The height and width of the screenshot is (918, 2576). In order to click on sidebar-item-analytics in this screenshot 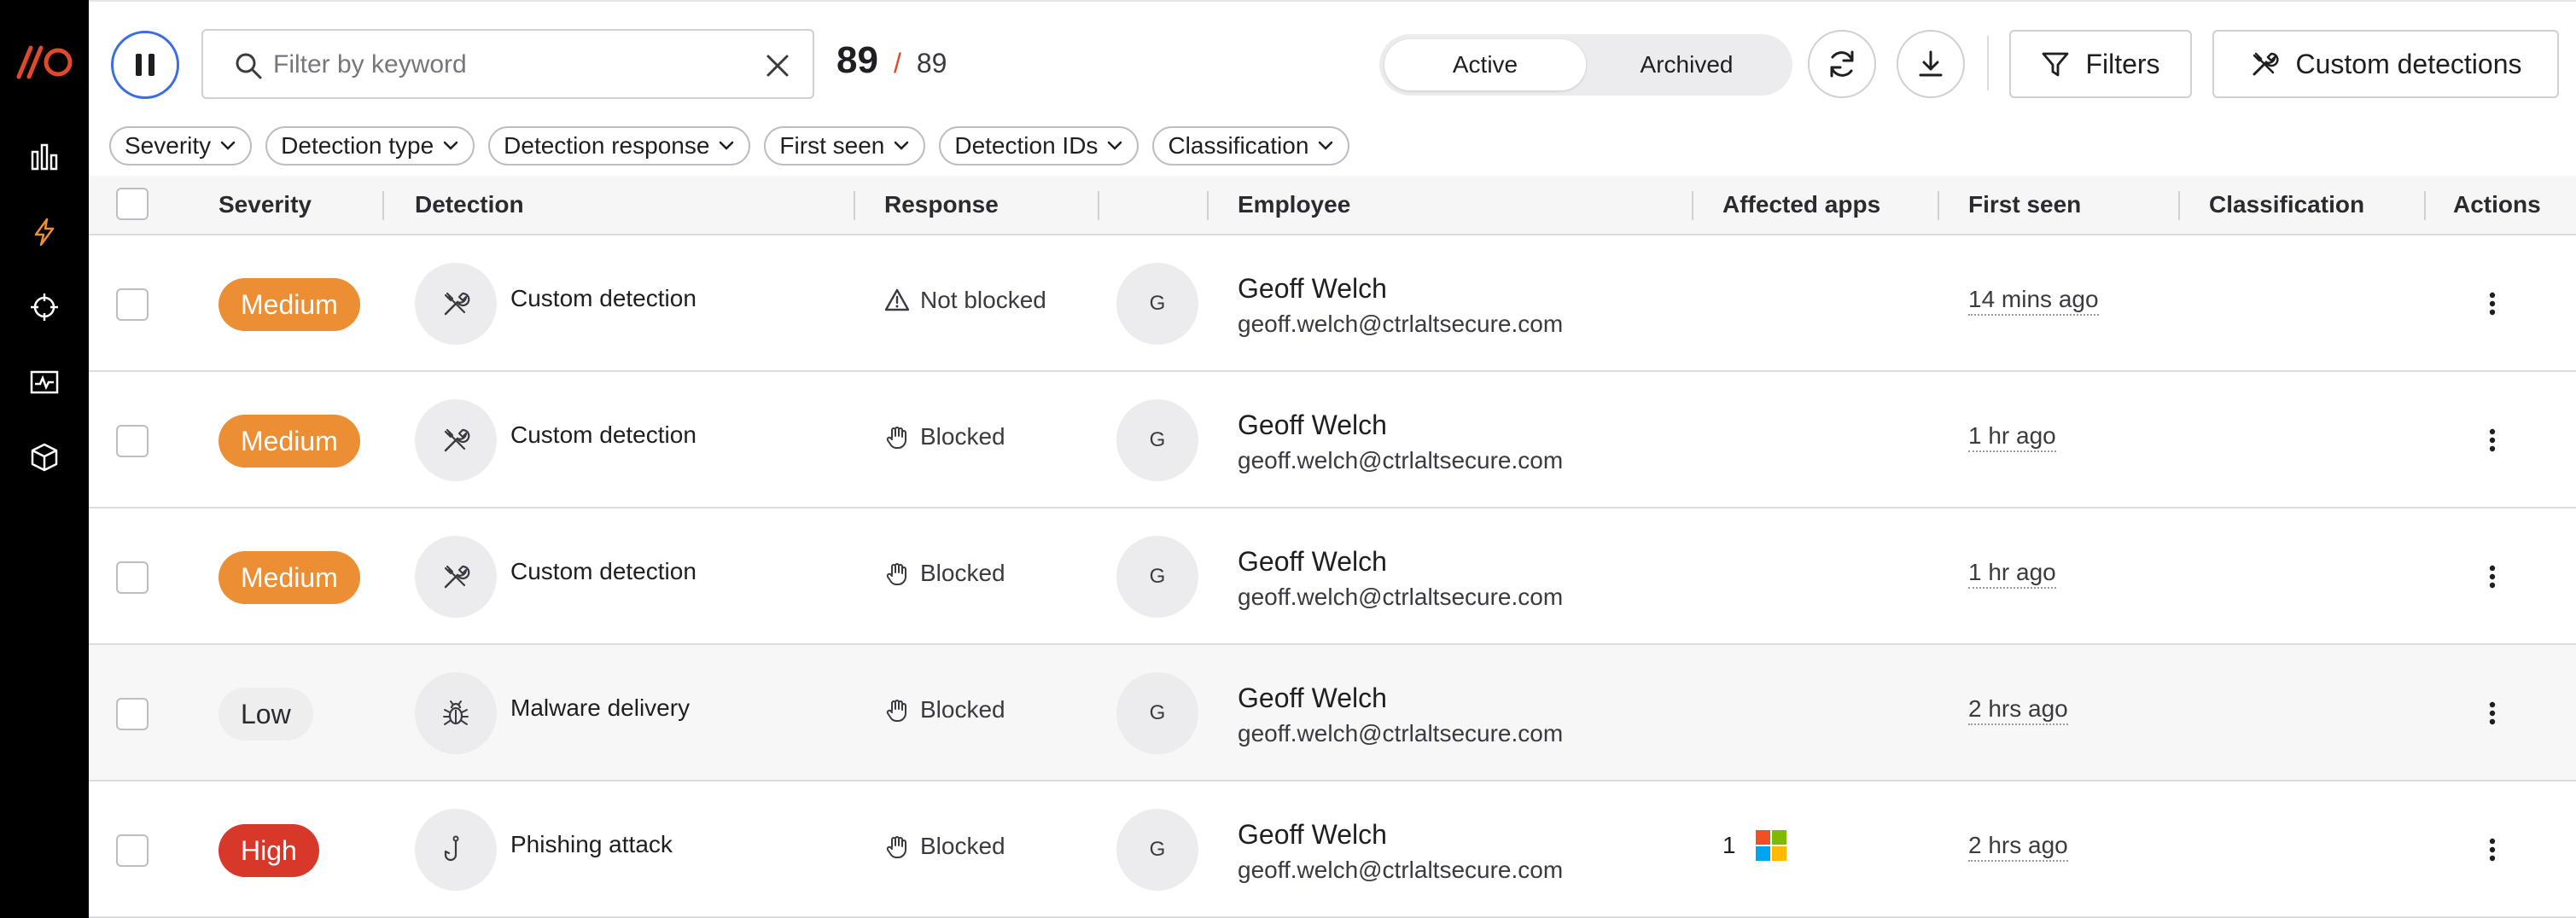, I will do `click(44, 157)`.